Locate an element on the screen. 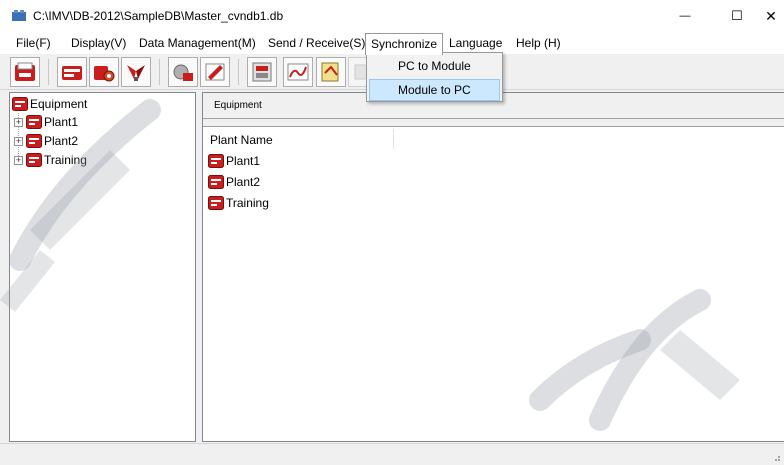  synchronize-dropdown: PC to Module Module to PC is located at coordinates (434, 77).